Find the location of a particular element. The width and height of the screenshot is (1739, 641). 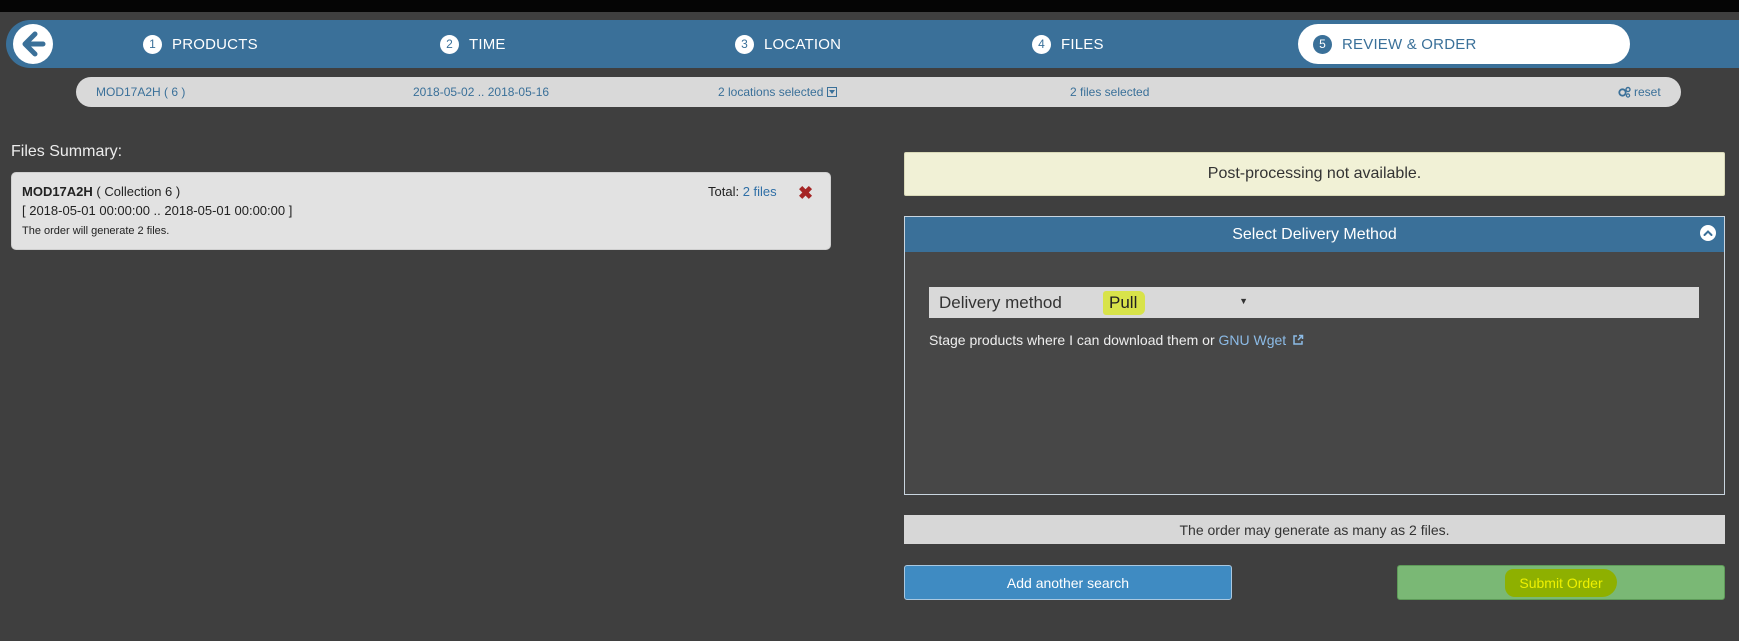

post-processing-notice: Post-processing not available. is located at coordinates (1314, 174).